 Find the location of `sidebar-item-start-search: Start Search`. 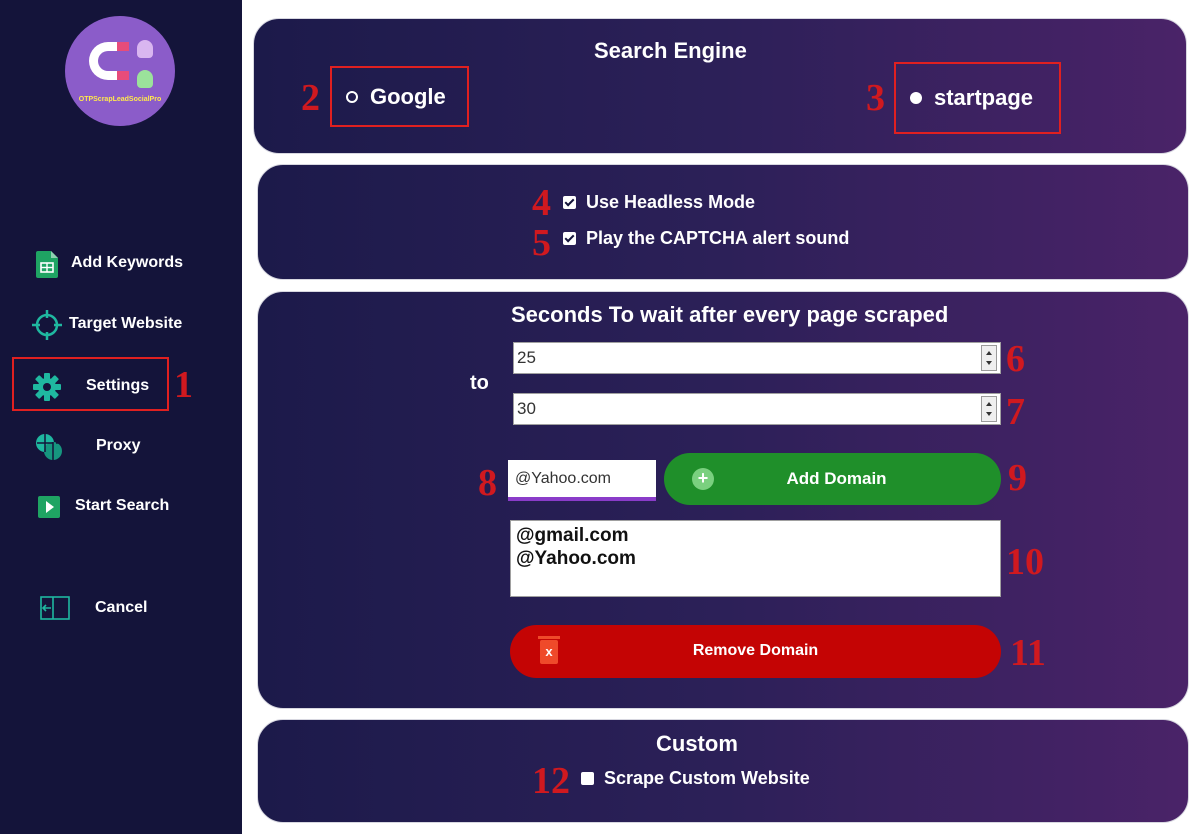

sidebar-item-start-search: Start Search is located at coordinates (124, 506).